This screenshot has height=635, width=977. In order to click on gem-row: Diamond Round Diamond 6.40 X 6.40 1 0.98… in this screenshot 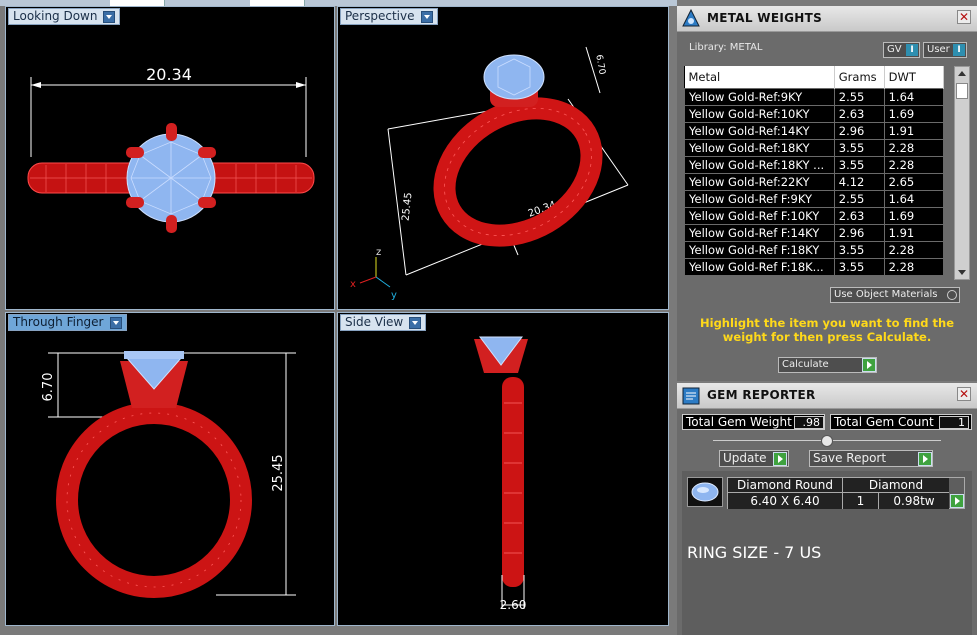, I will do `click(846, 493)`.